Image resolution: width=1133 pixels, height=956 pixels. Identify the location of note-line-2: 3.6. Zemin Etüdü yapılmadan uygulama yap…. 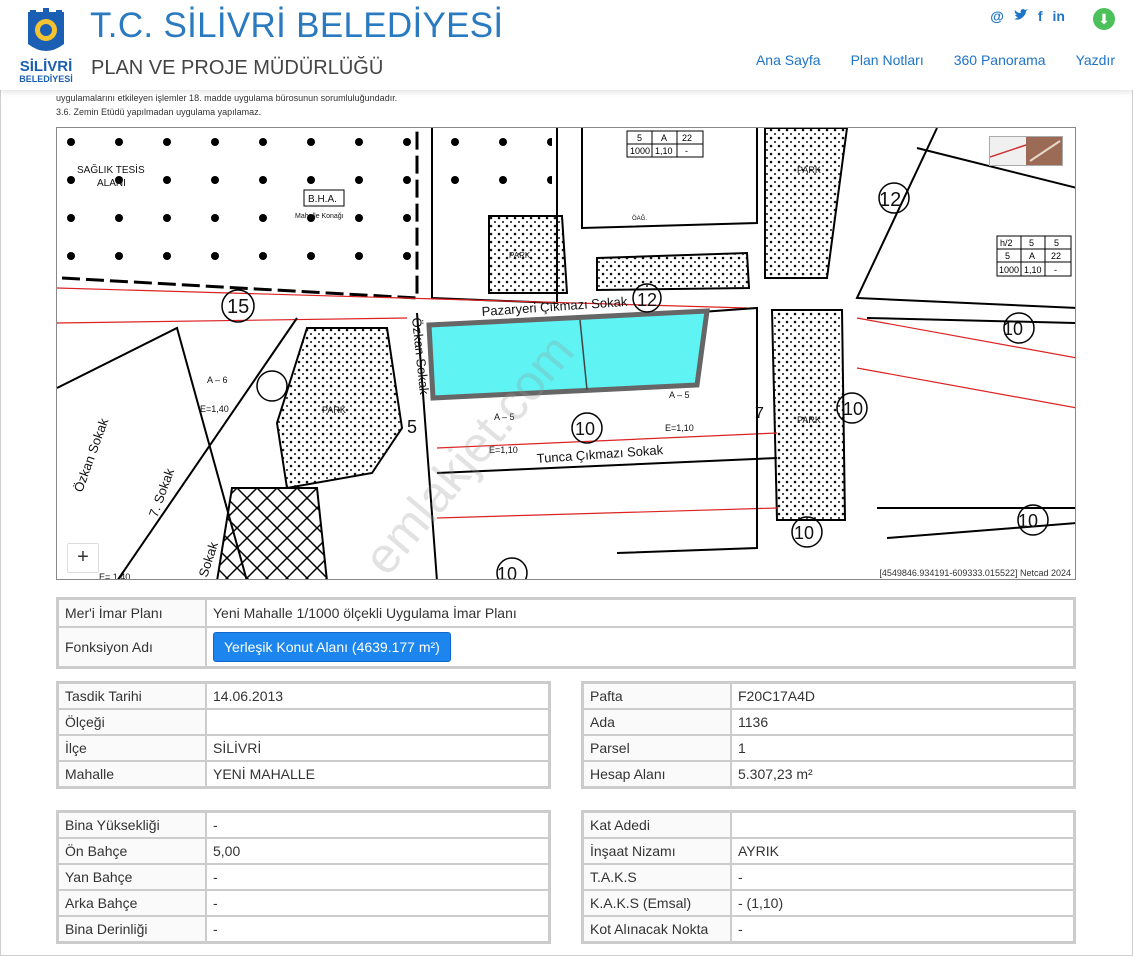
(159, 112).